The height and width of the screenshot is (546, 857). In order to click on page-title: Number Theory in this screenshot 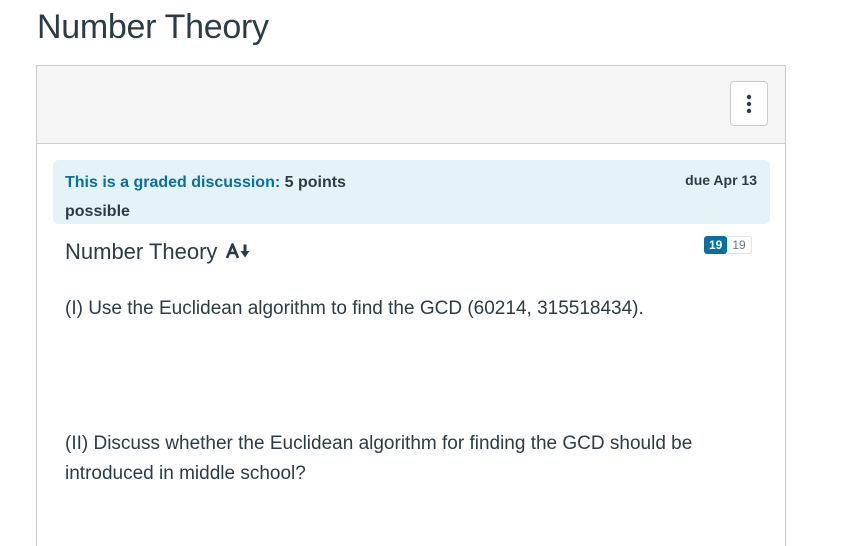, I will do `click(153, 27)`.